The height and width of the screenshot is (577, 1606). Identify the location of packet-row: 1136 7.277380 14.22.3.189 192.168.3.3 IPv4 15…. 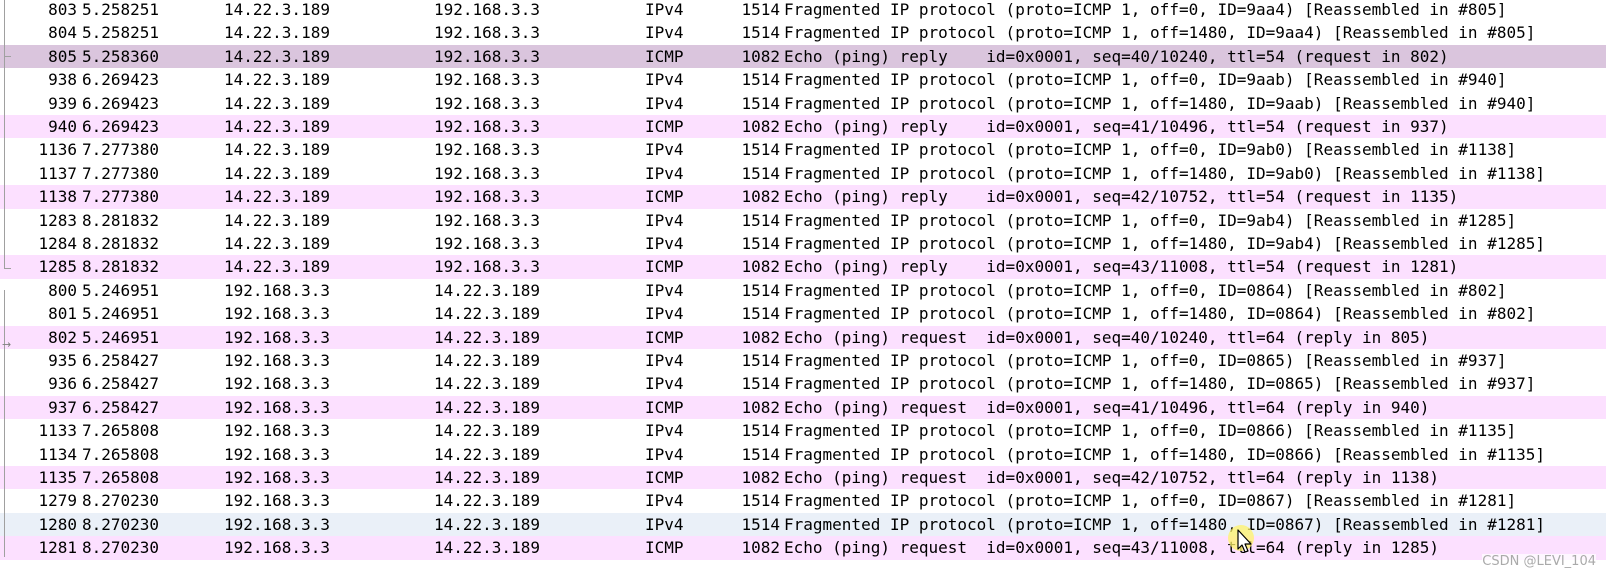
(803, 150).